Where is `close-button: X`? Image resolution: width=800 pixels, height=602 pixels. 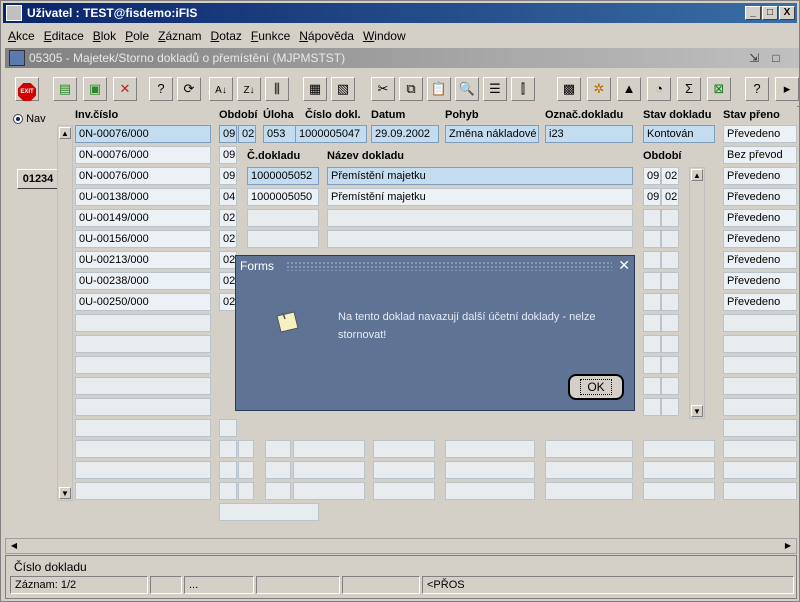 close-button: X is located at coordinates (787, 13).